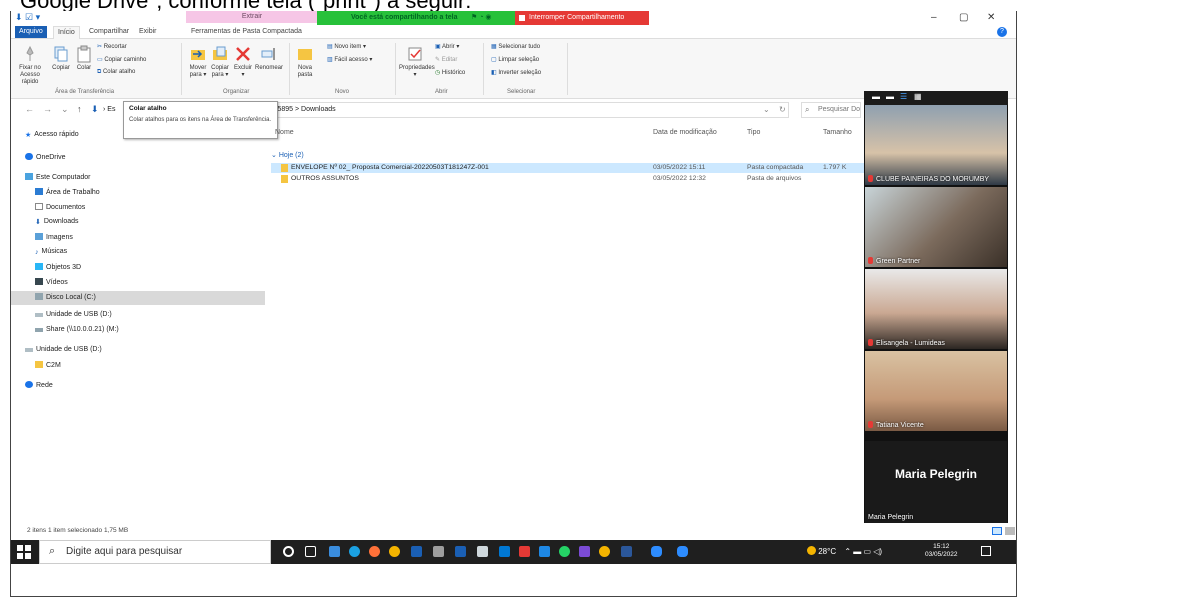 The height and width of the screenshot is (597, 1197). What do you see at coordinates (524, 110) in the screenshot?
I see `address-path: s > 5895 > Downloads` at bounding box center [524, 110].